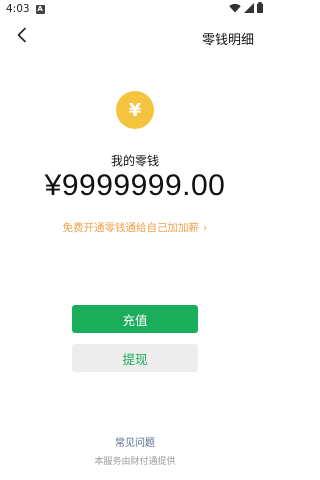  What do you see at coordinates (135, 441) in the screenshot?
I see `faq-link: 常见问题` at bounding box center [135, 441].